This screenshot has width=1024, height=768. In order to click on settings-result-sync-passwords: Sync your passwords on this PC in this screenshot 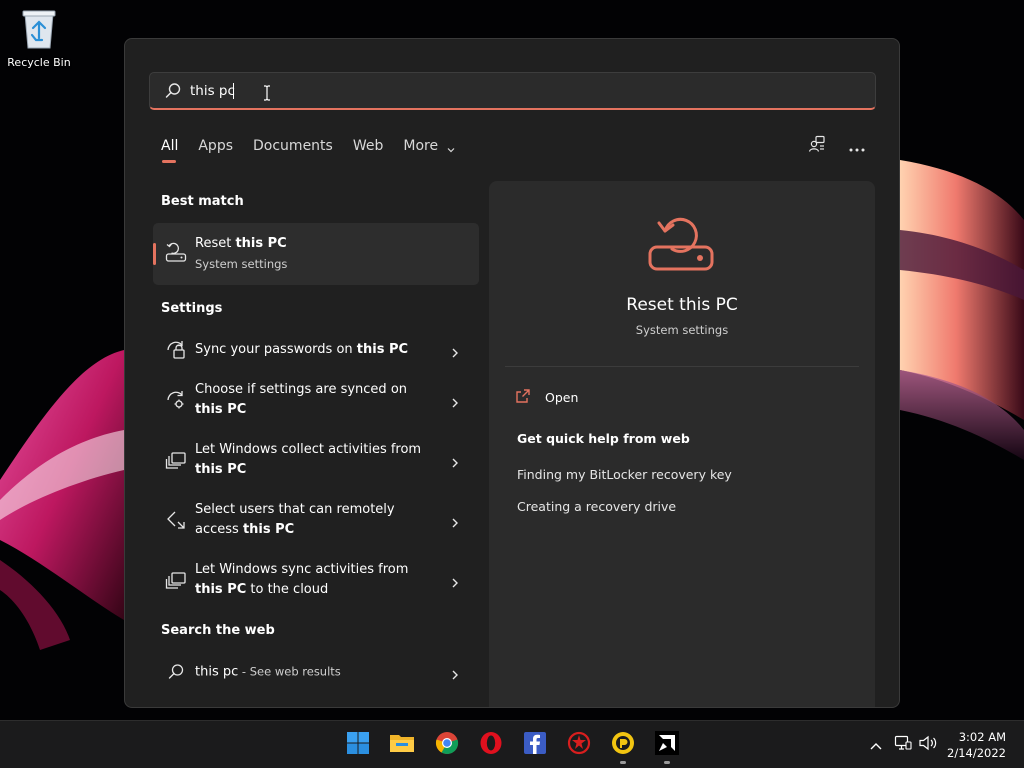, I will do `click(316, 350)`.